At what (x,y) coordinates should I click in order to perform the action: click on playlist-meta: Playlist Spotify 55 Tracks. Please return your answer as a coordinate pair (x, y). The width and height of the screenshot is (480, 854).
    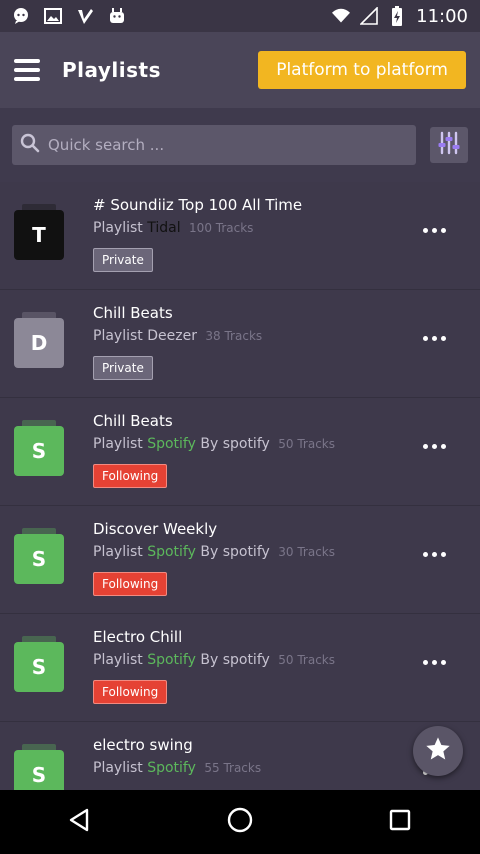
    Looking at the image, I should click on (177, 768).